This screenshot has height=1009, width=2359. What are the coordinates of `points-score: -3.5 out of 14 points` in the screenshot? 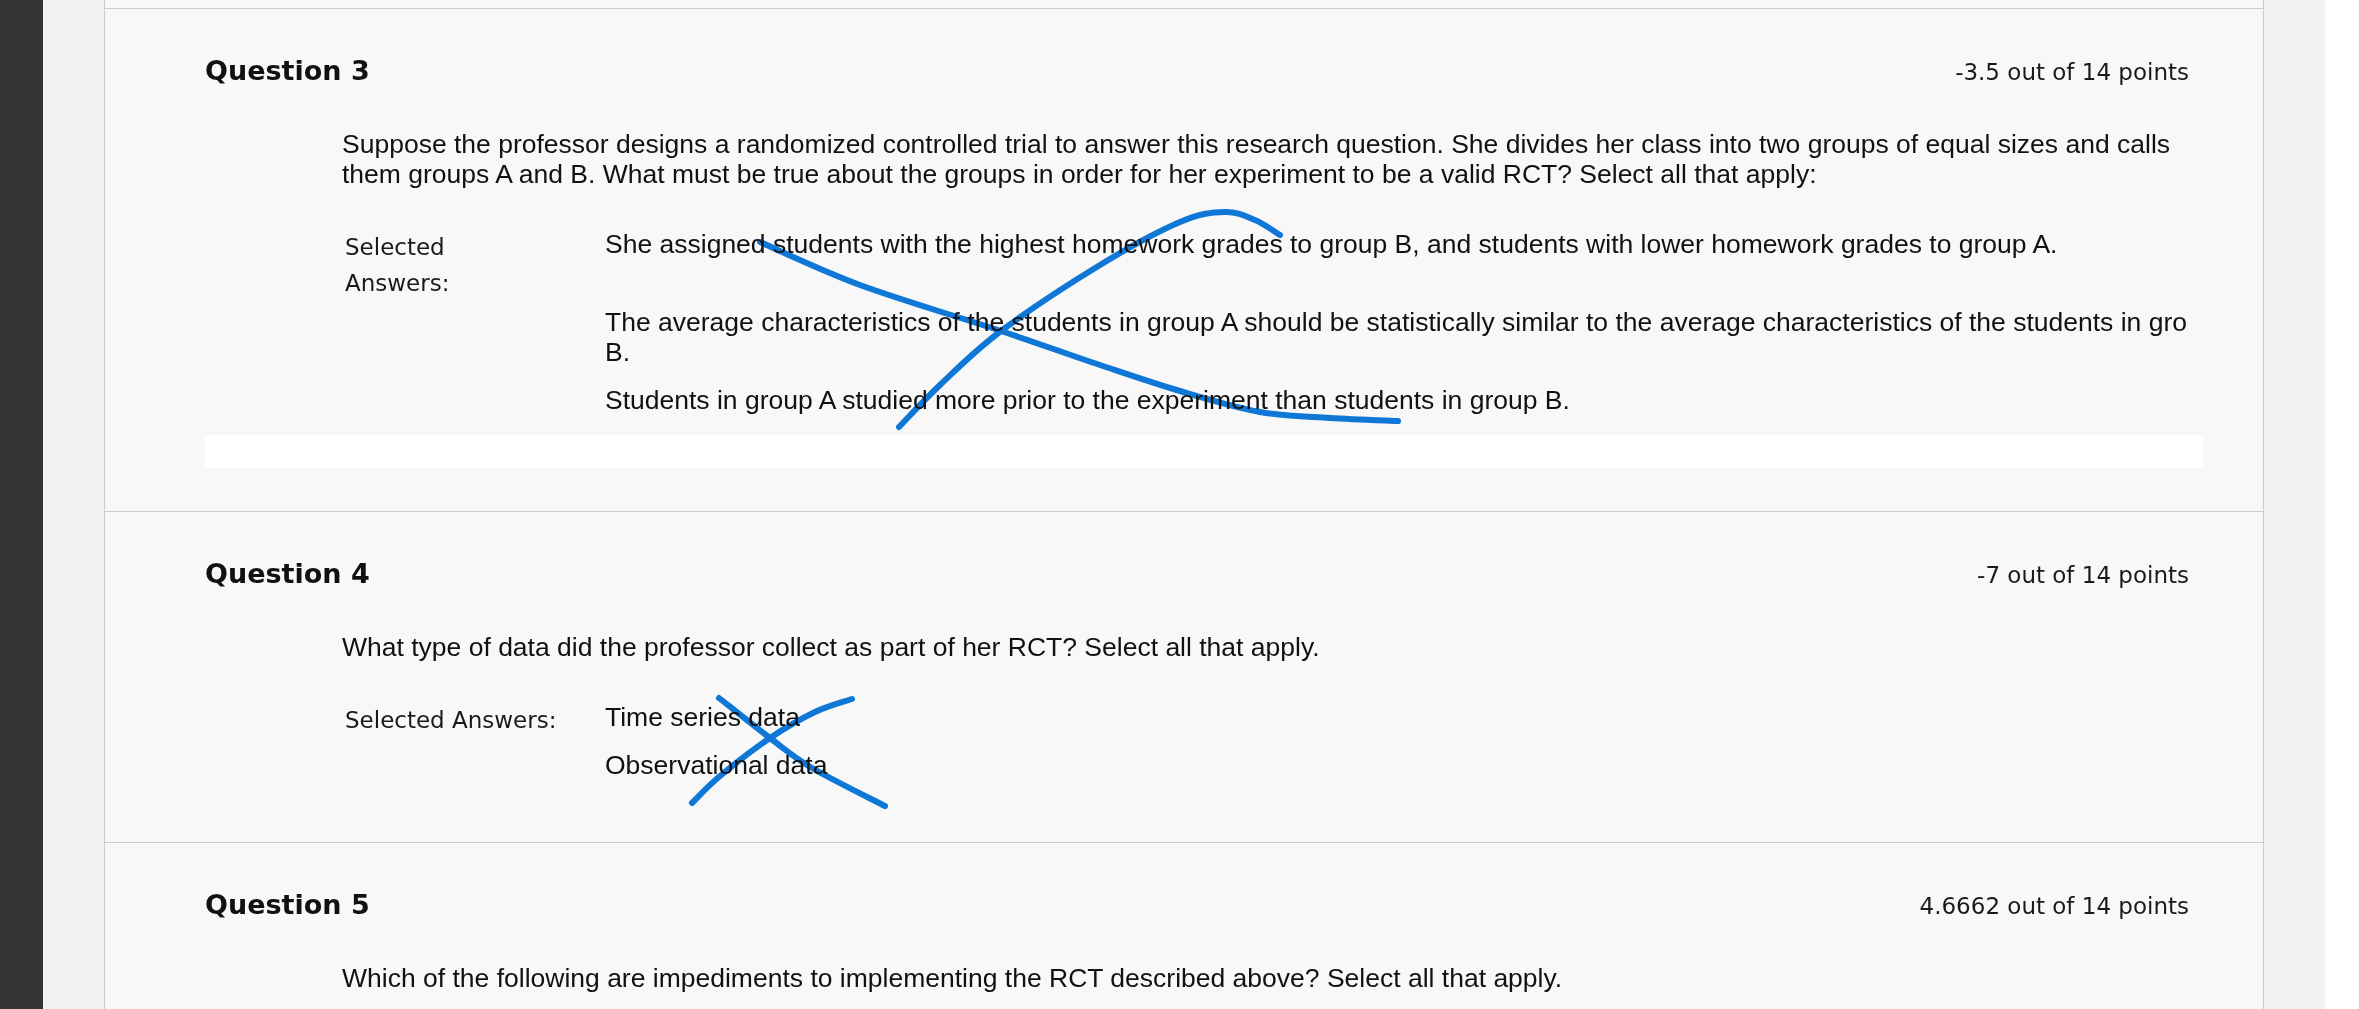 It's located at (2072, 72).